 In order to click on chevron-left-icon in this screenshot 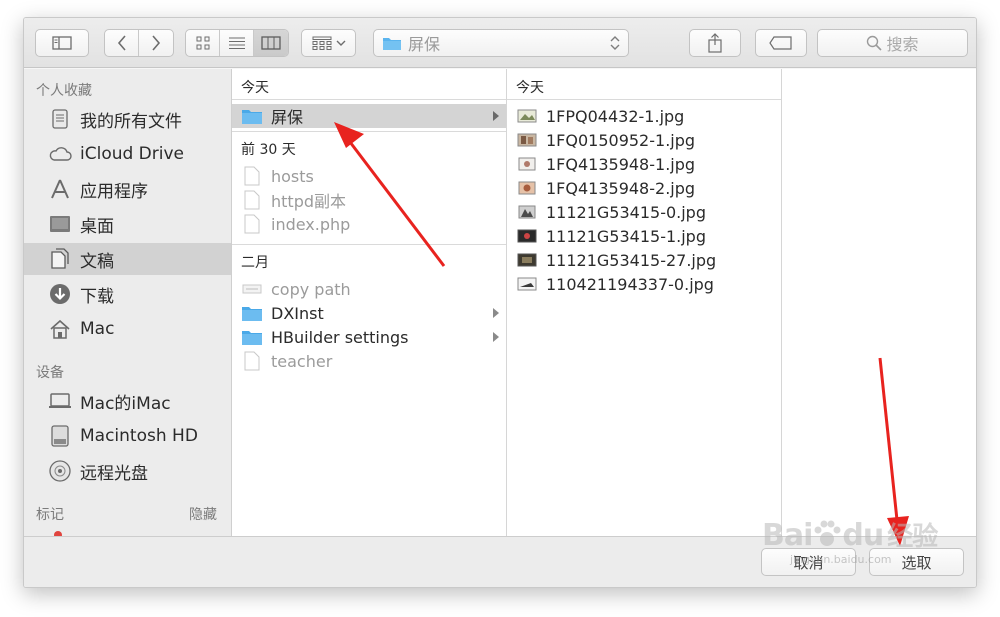, I will do `click(121, 43)`.